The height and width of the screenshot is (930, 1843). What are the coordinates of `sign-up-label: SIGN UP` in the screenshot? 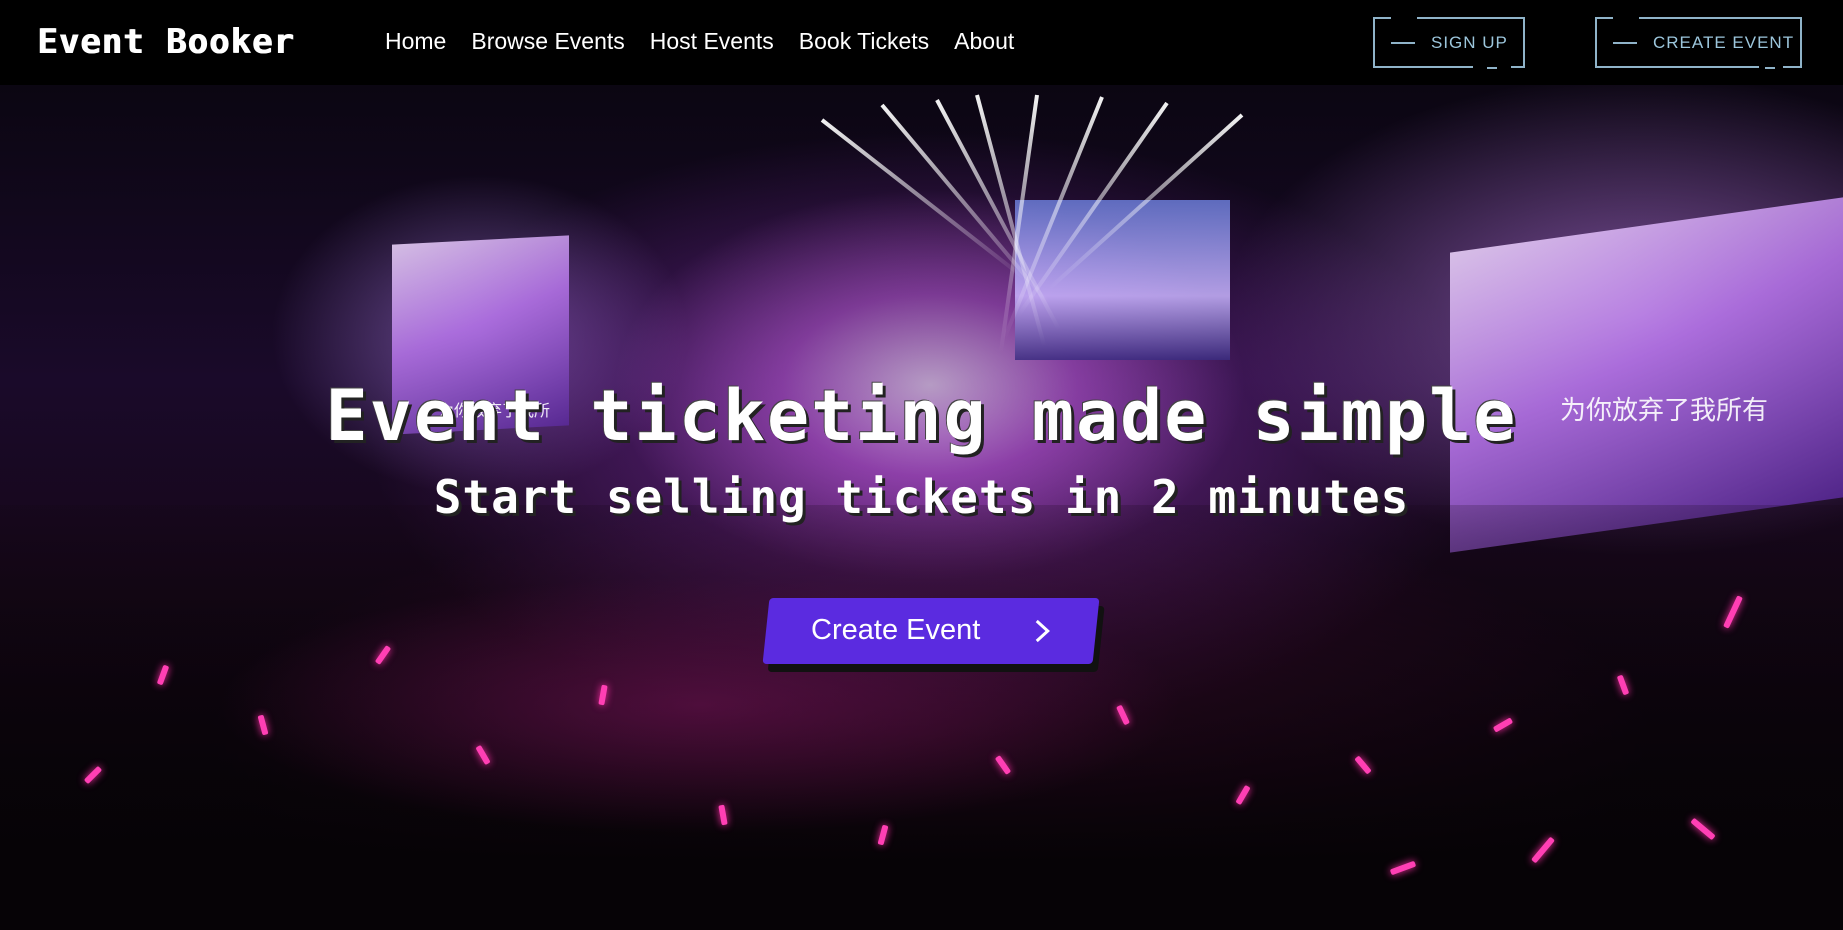 It's located at (1469, 42).